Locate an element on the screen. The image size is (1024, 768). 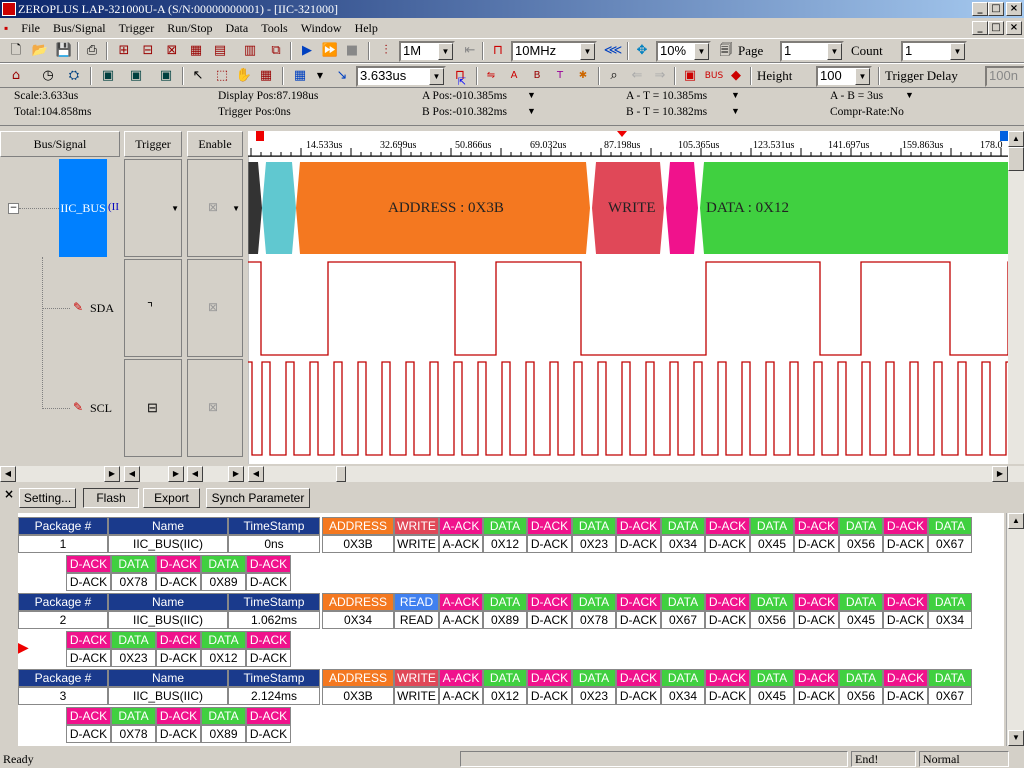
scale-select: 3.633us ▼ is located at coordinates (401, 76).